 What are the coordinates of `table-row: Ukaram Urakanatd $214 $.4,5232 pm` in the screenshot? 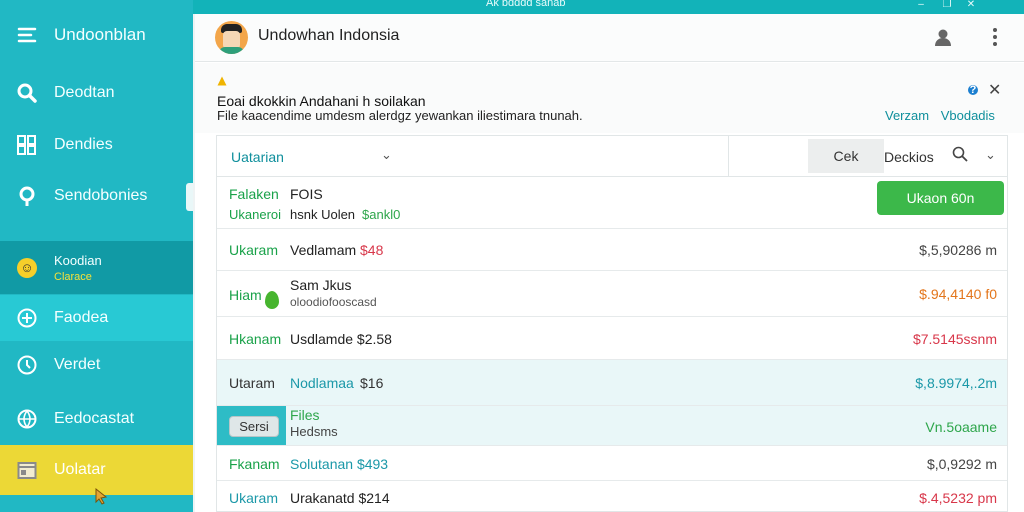 It's located at (612, 496).